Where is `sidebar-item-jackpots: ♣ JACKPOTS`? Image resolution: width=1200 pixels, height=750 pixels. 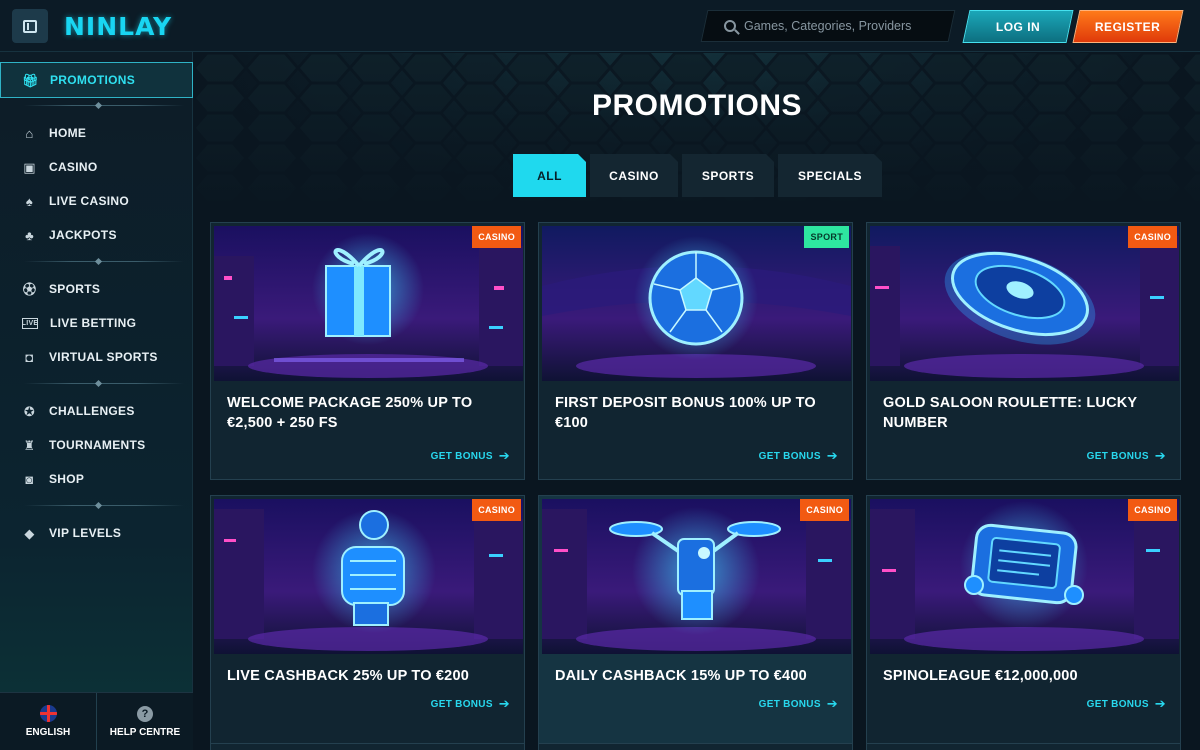
sidebar-item-jackpots: ♣ JACKPOTS is located at coordinates (96, 235).